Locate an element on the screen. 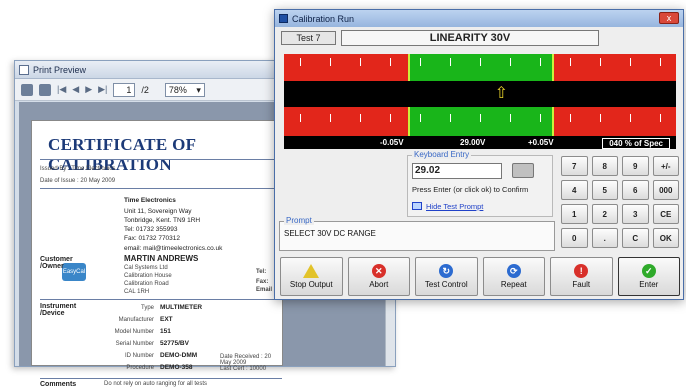 This screenshot has width=686, height=388. issued-by: Issued By : Time Electronics is located at coordinates (78, 169).